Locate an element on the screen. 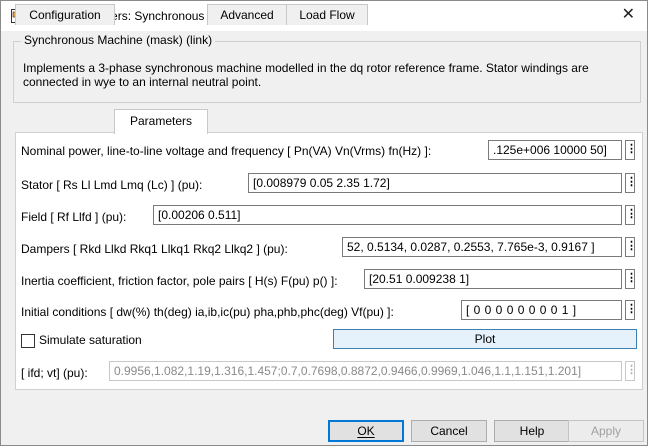 The image size is (648, 446). mask-group-label: Synchronous Machine (mask) (link) is located at coordinates (118, 40).